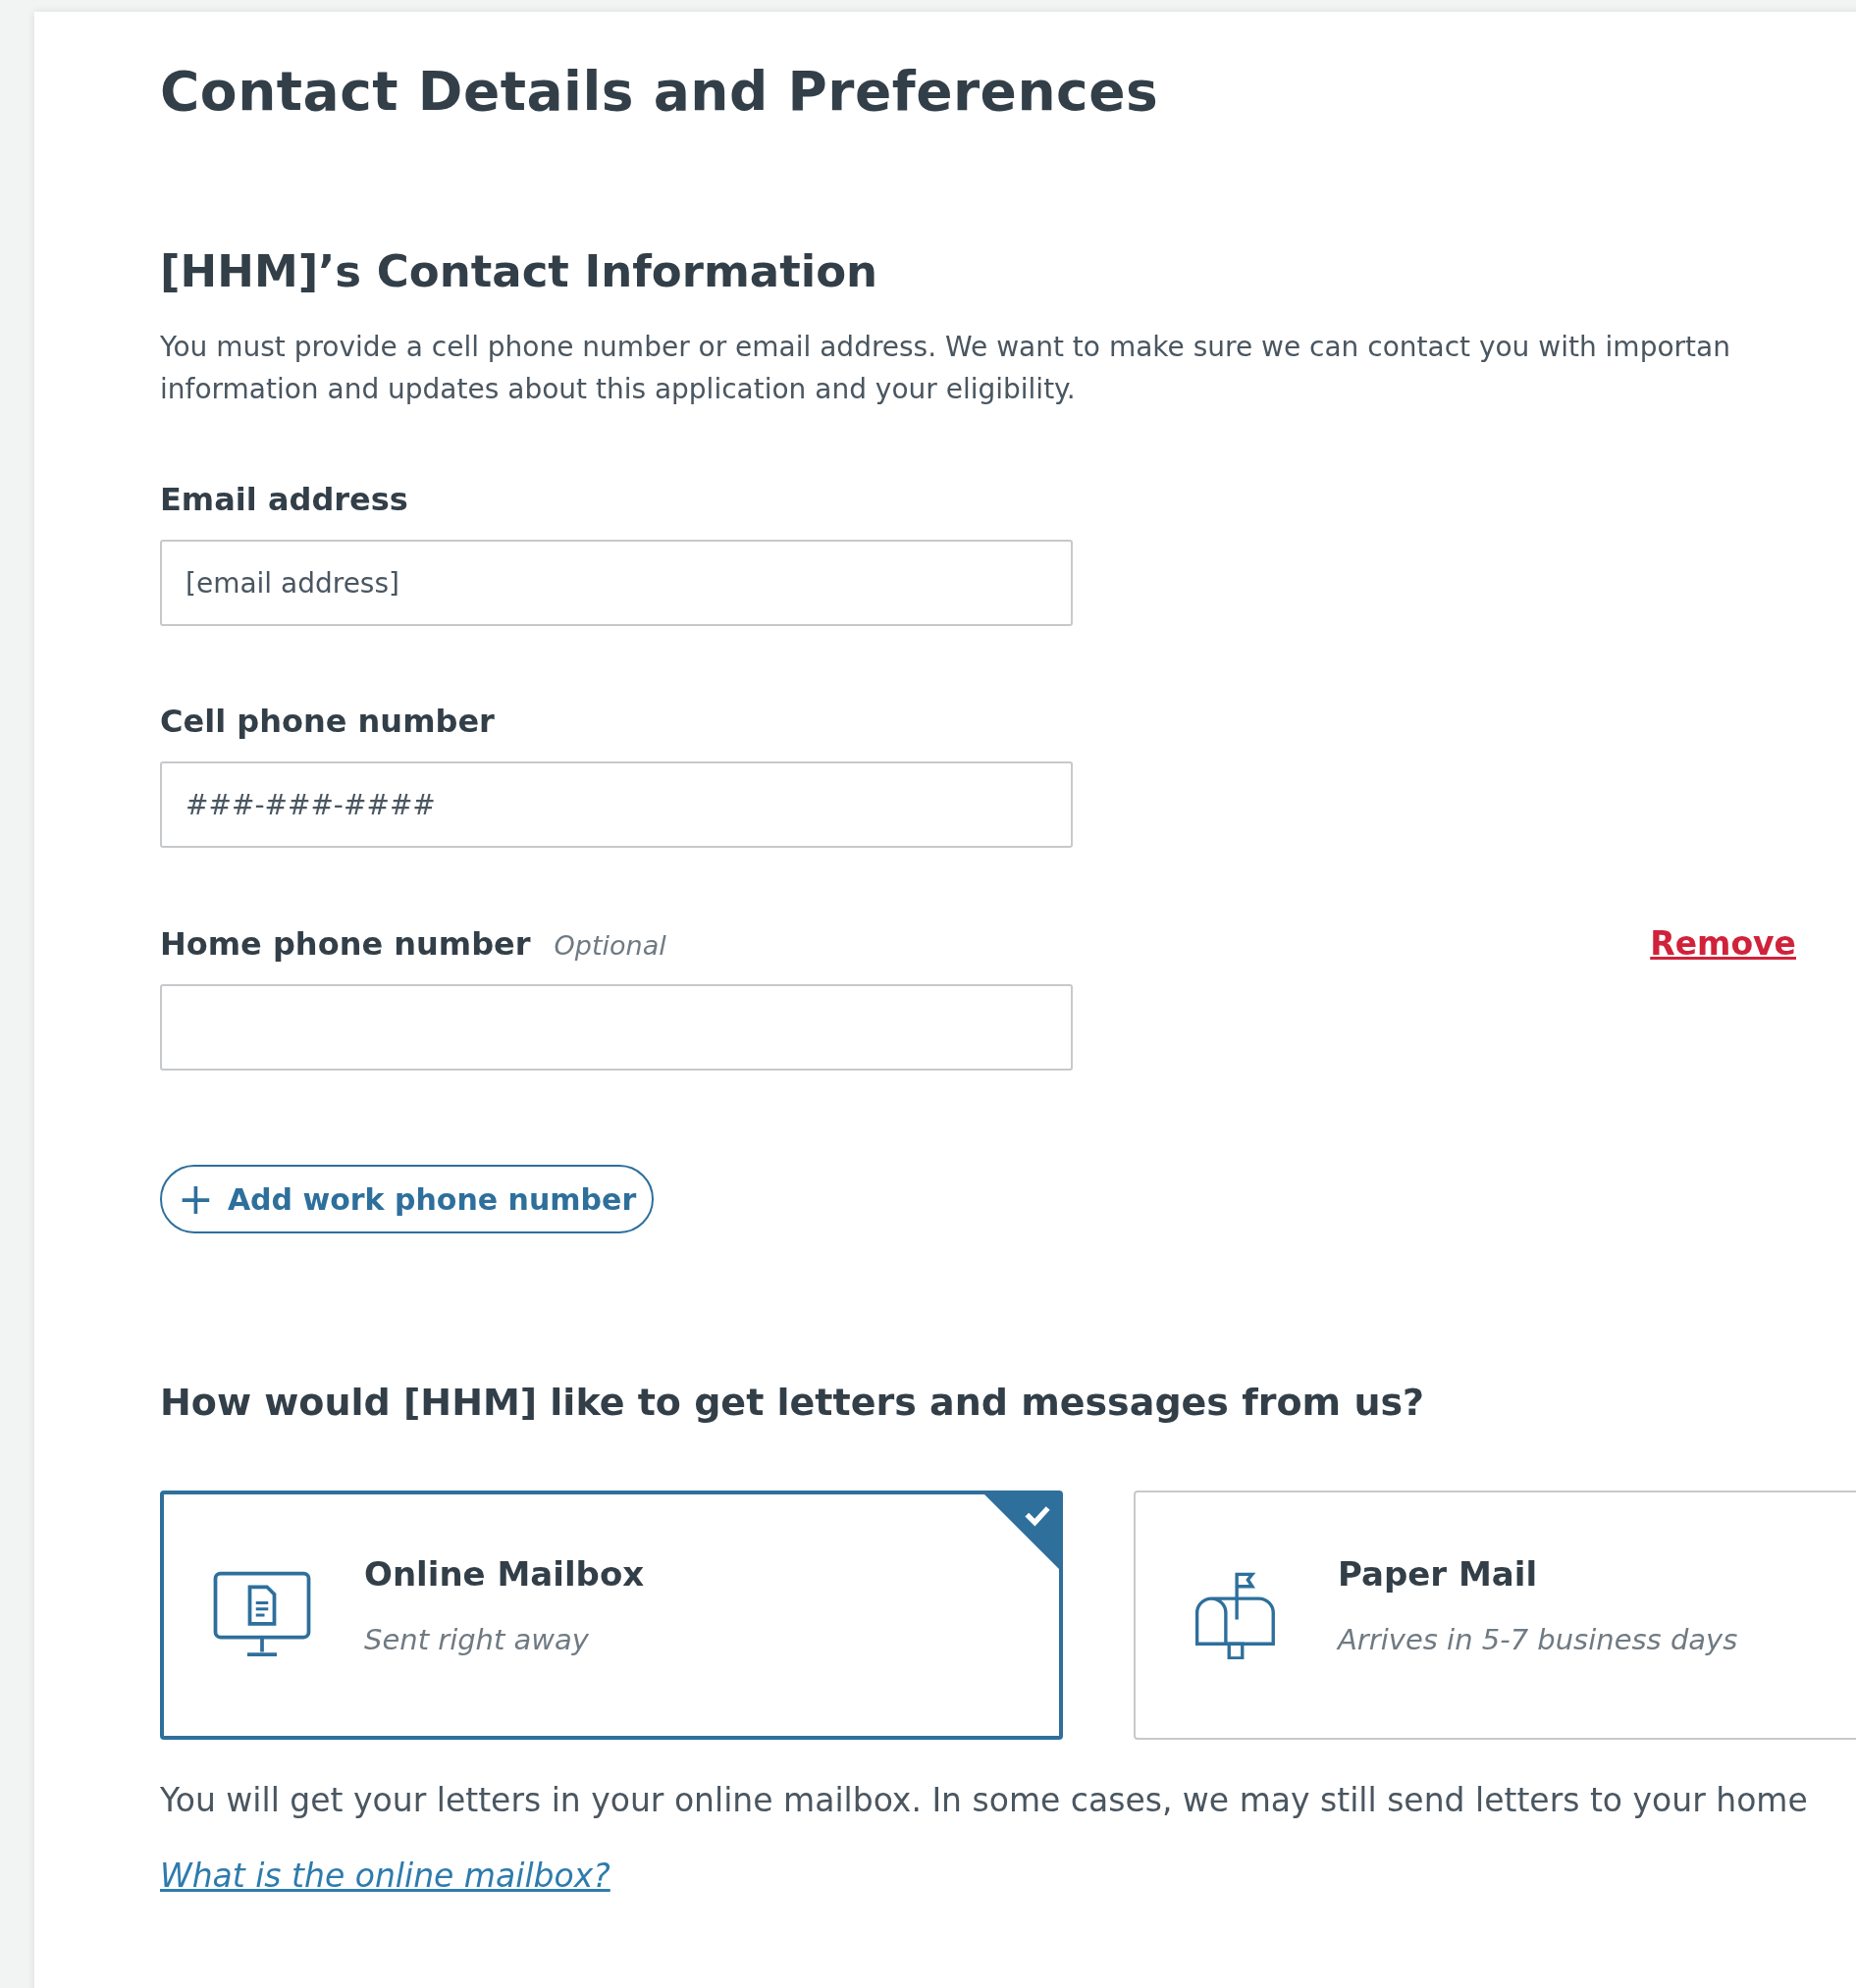 This screenshot has width=1856, height=1988. Describe the element at coordinates (1022, 1531) in the screenshot. I see `check-corner-icon` at that location.